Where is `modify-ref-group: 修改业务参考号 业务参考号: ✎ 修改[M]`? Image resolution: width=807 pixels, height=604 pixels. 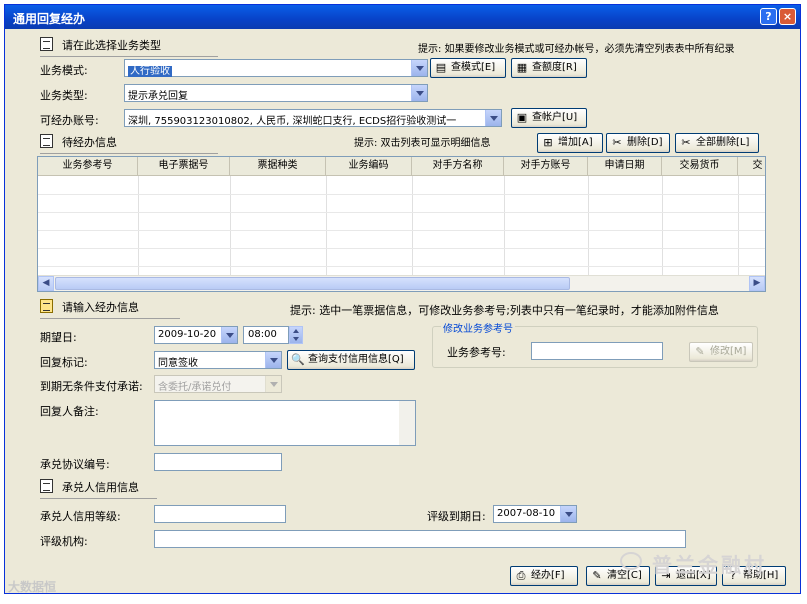 modify-ref-group: 修改业务参考号 业务参考号: ✎ 修改[M] is located at coordinates (595, 344).